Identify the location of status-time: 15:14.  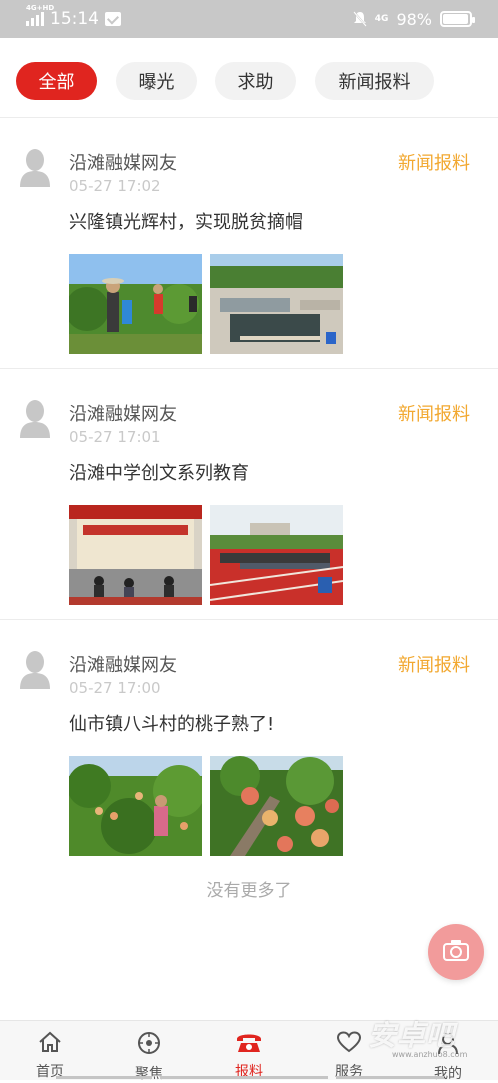
(74, 19).